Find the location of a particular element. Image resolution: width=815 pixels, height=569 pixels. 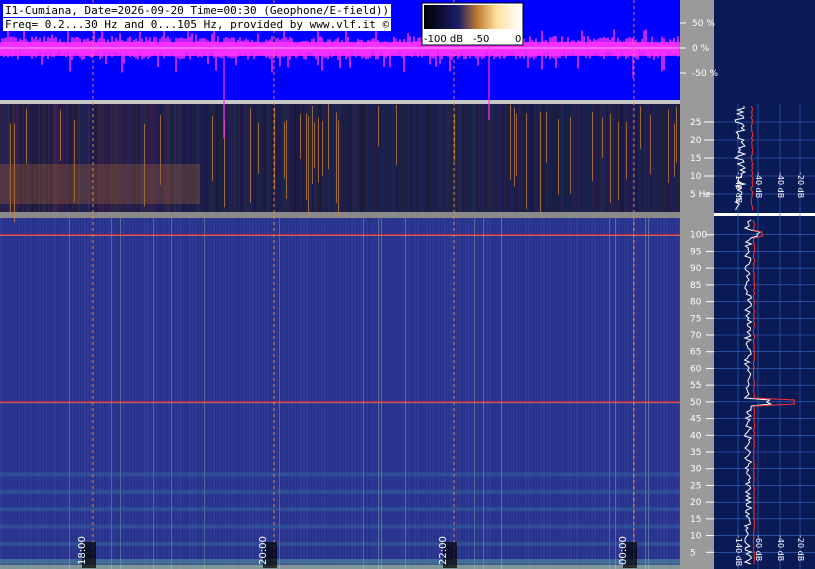

time-label: 00:00 is located at coordinates (623, 550).